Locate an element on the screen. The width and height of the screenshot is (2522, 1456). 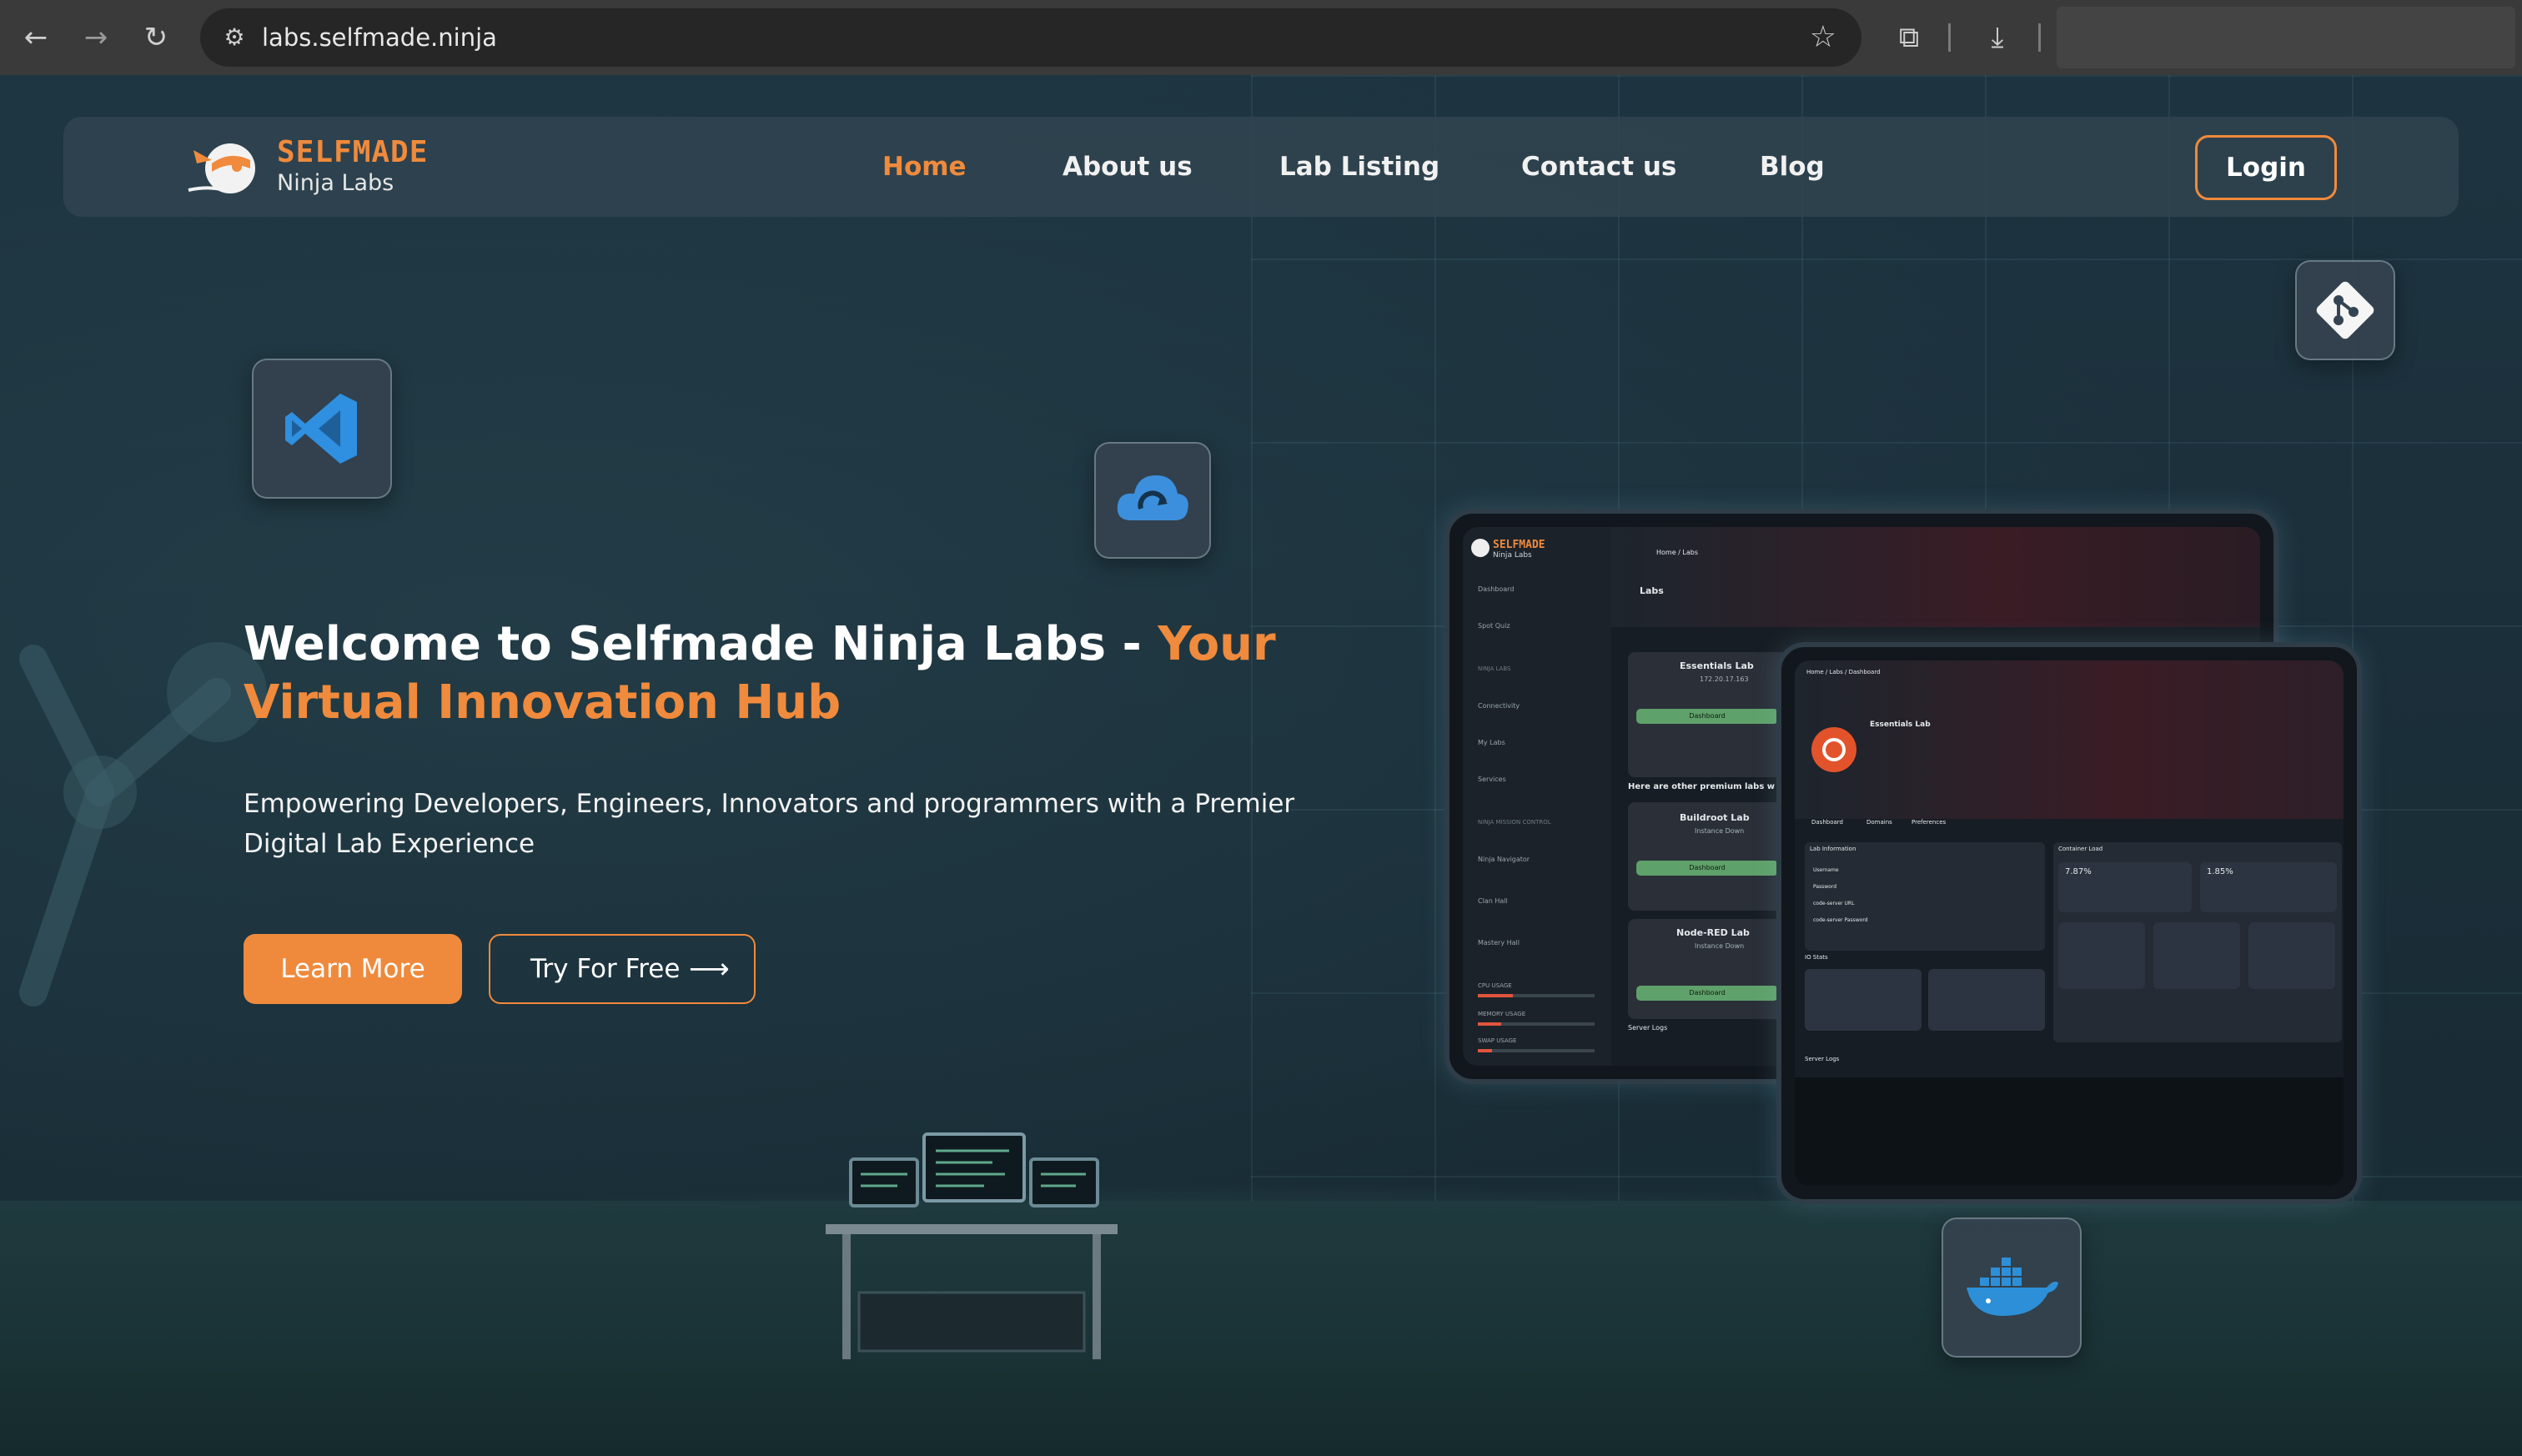
logo-subtitle: Ninja Labs is located at coordinates (335, 183).